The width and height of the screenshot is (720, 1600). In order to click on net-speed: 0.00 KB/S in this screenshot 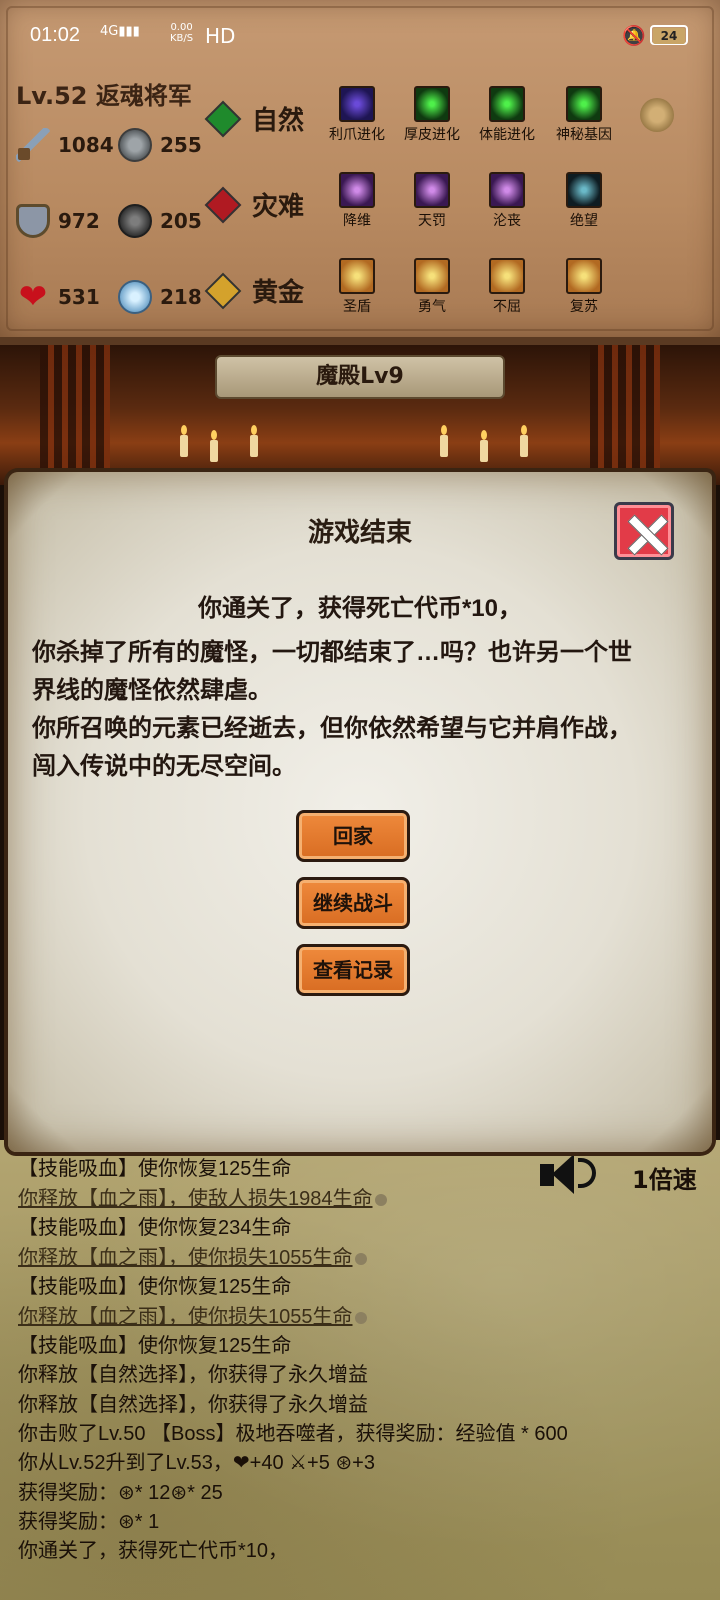, I will do `click(181, 33)`.